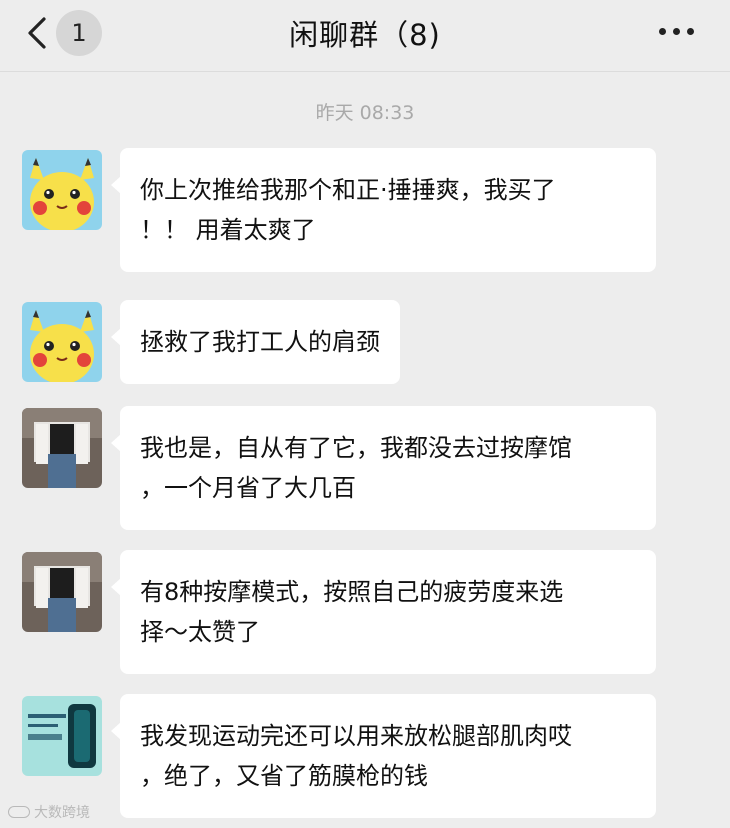 This screenshot has width=730, height=828. I want to click on message-bubble: 有8种按摩模式，按照自己的疲劳度来选 择～太赞了, so click(383, 612).